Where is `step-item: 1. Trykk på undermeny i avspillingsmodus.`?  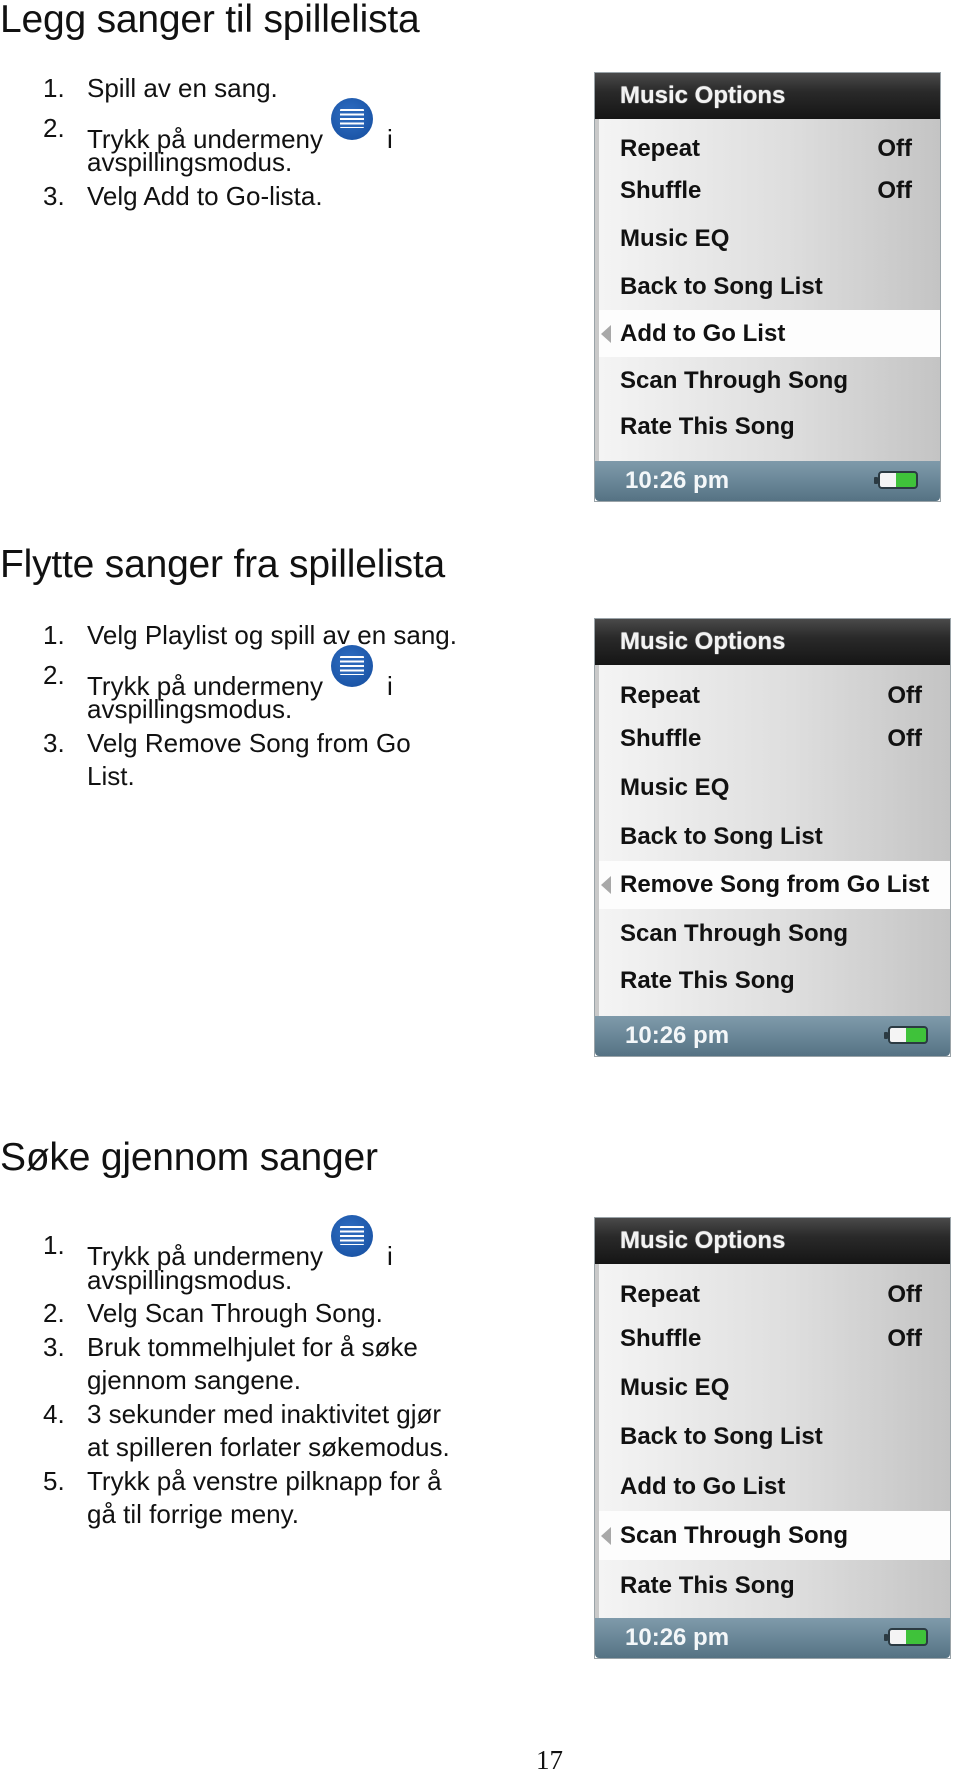
step-item: 1. Trykk på undermeny i avspillingsmodus. is located at coordinates (260, 1261).